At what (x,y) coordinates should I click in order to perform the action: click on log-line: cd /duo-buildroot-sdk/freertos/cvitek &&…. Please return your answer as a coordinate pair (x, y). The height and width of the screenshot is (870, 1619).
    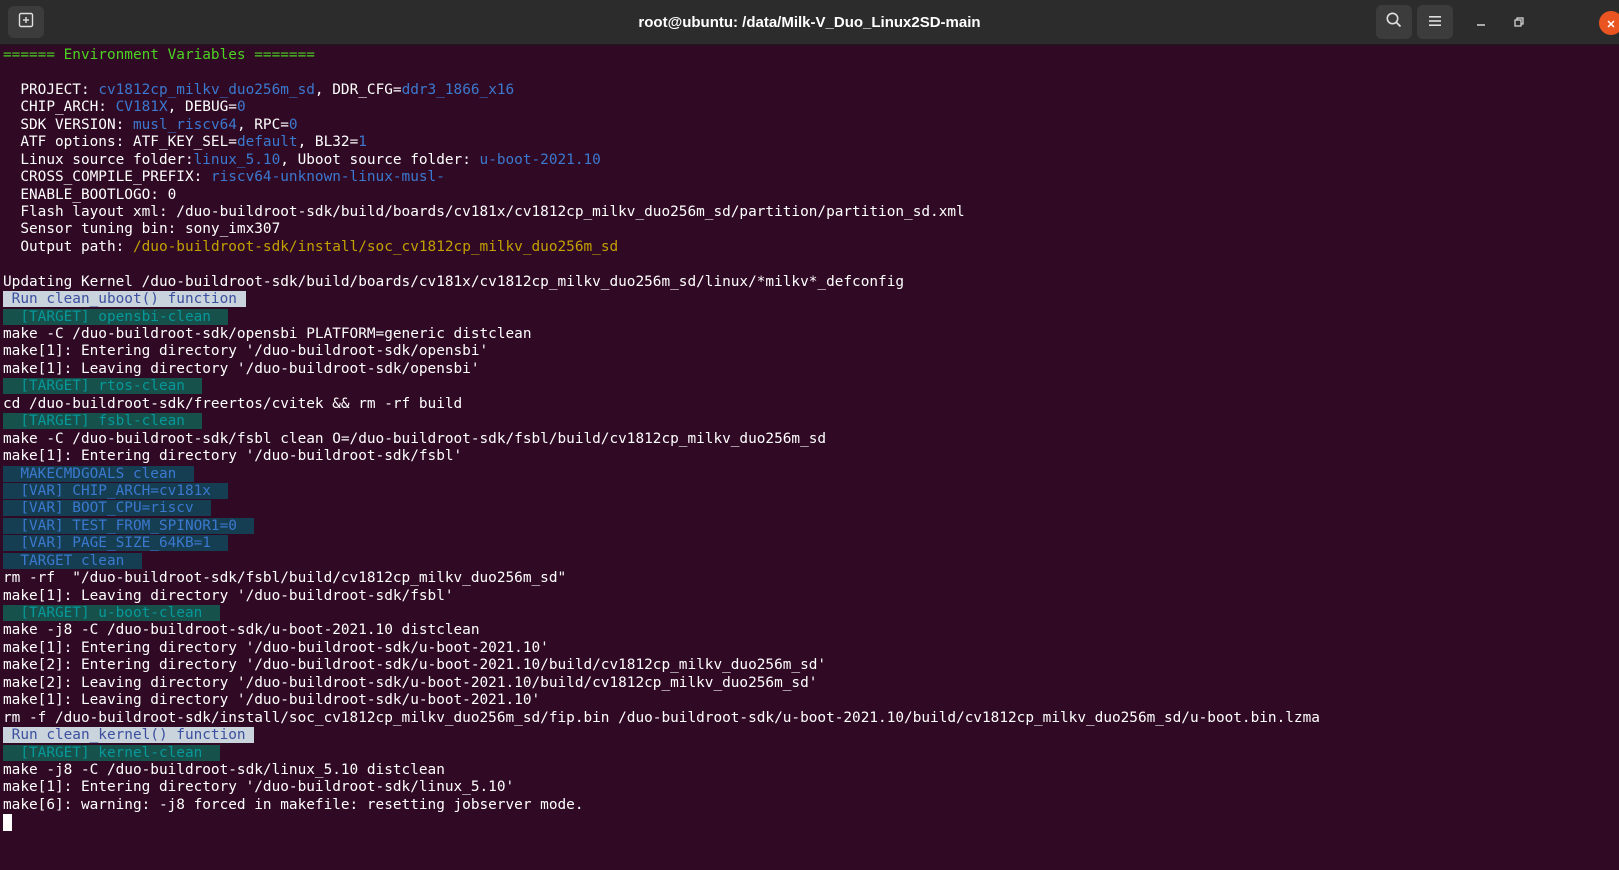
    Looking at the image, I should click on (808, 404).